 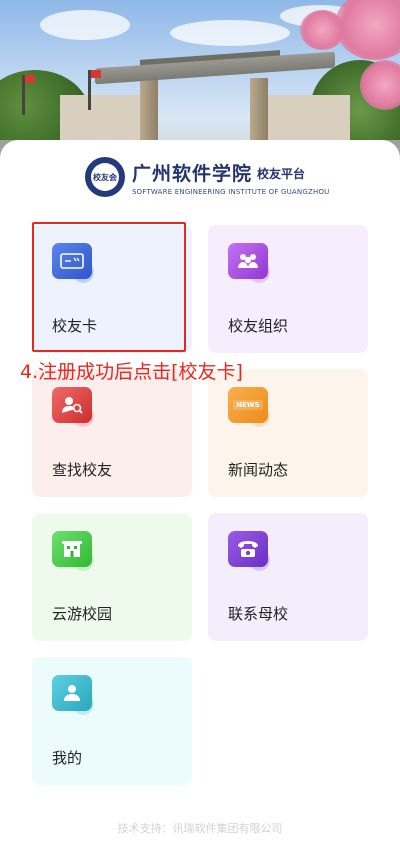 I want to click on tile-my-profile: 我的, so click(x=112, y=721).